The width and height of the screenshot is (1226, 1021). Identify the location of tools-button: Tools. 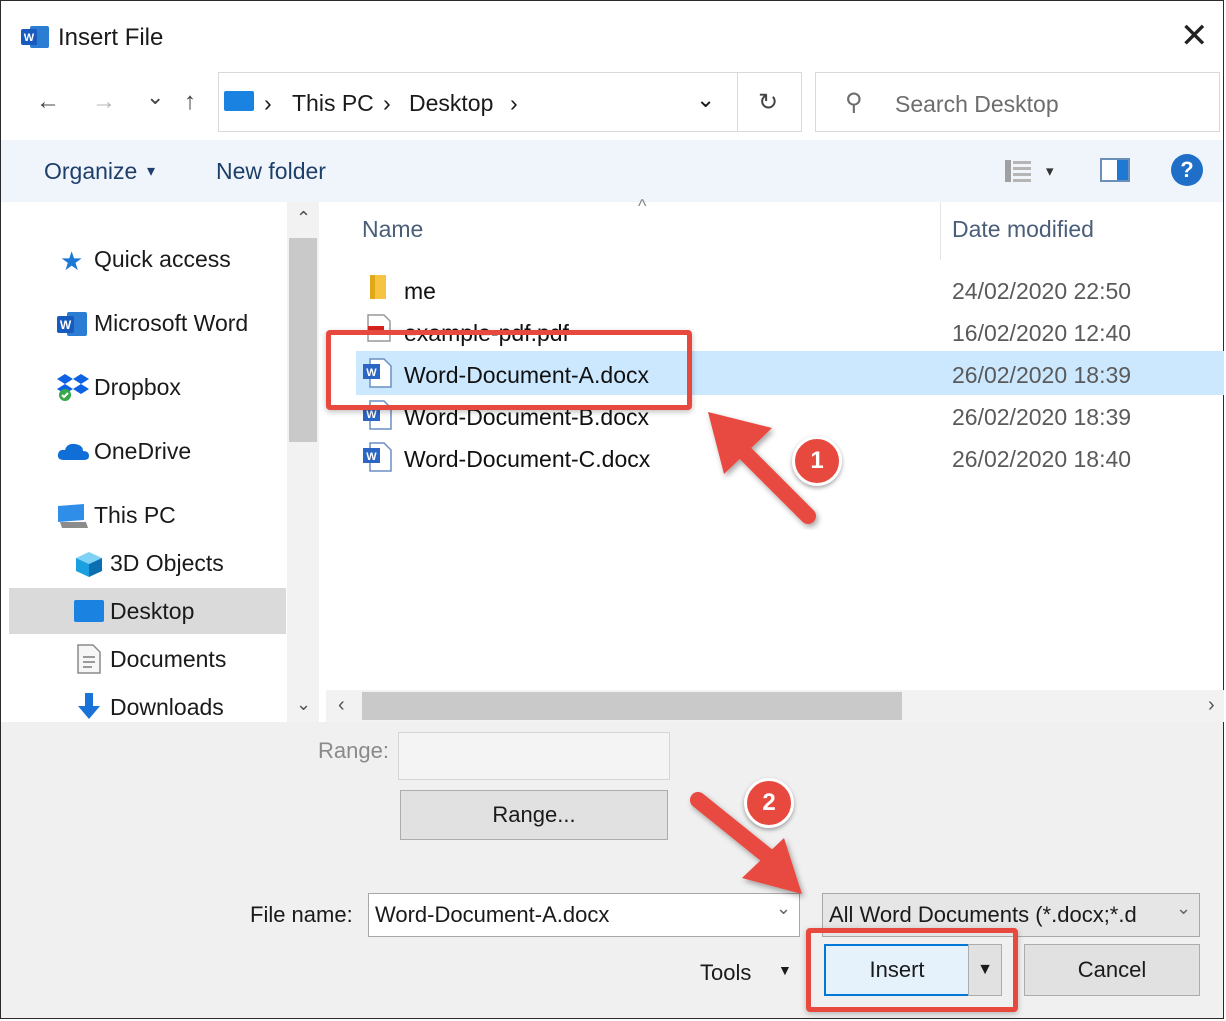
(725, 973).